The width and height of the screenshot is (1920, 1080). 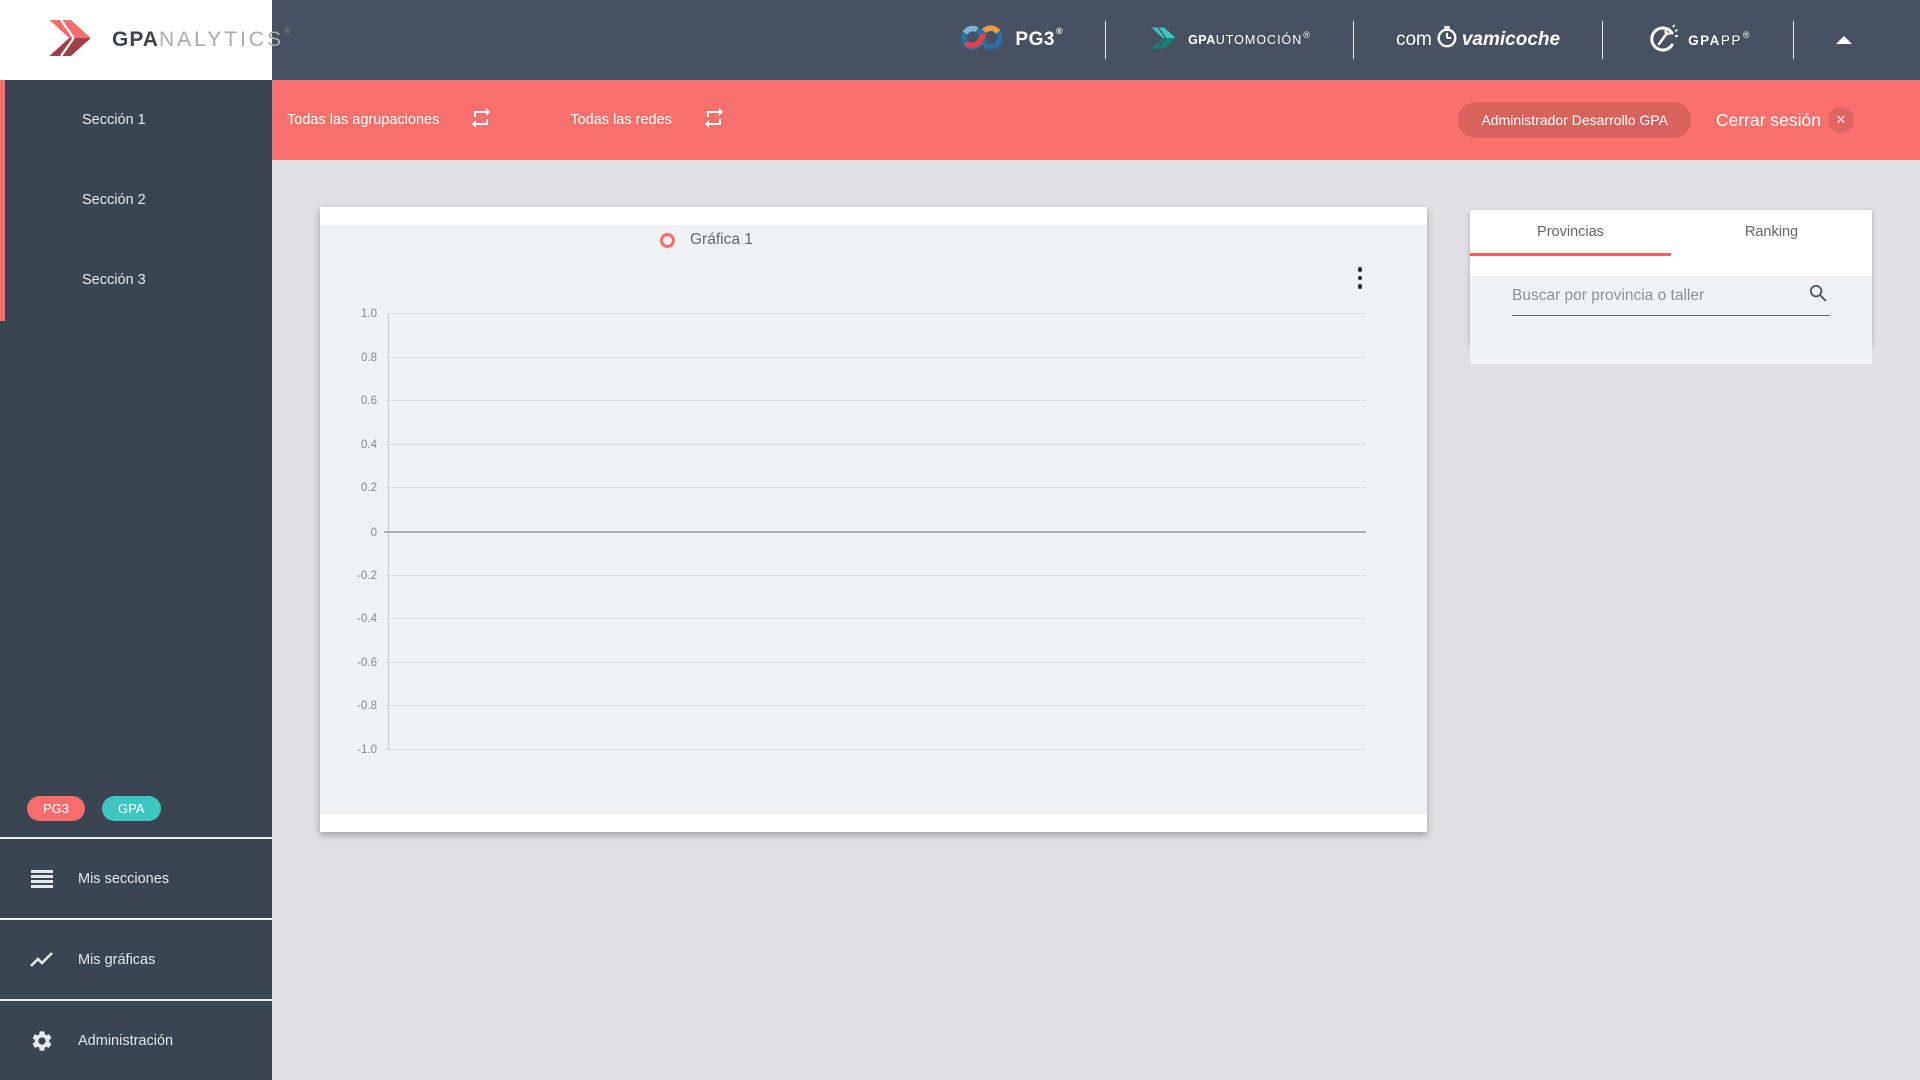 What do you see at coordinates (42, 879) in the screenshot?
I see `list-icon` at bounding box center [42, 879].